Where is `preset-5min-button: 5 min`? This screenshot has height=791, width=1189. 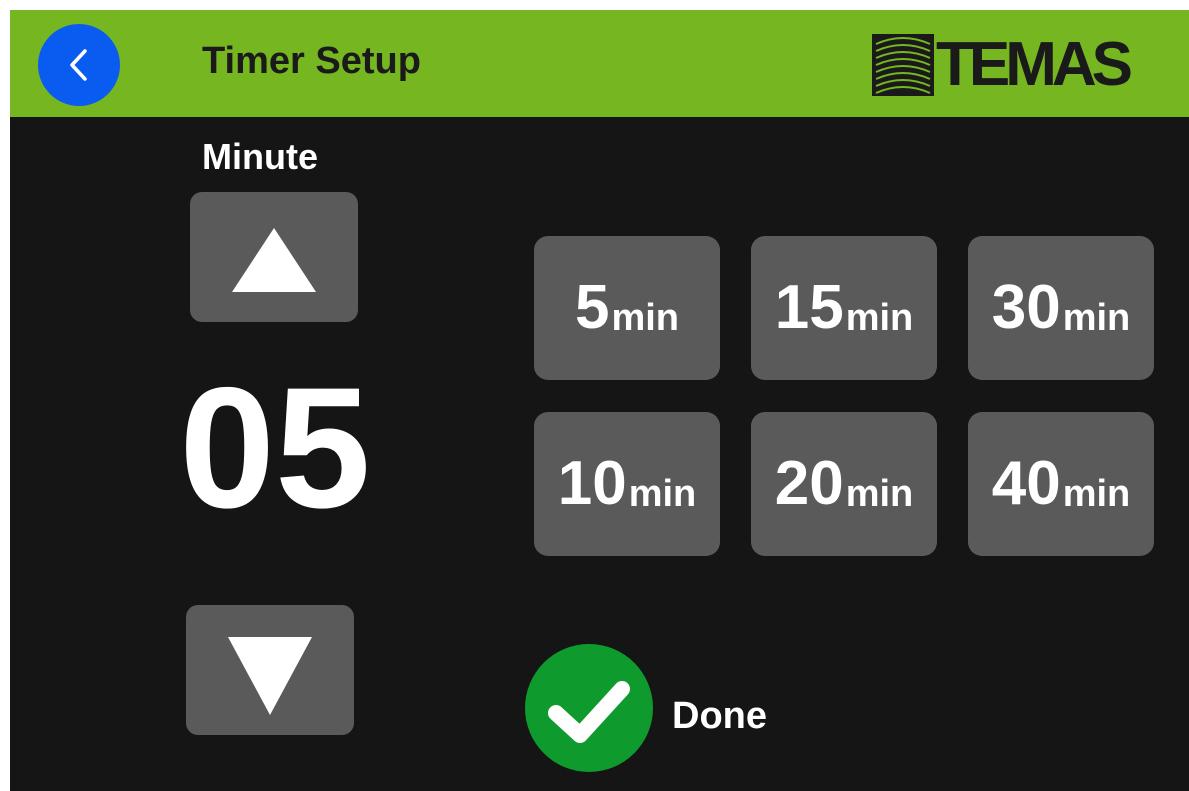 preset-5min-button: 5 min is located at coordinates (627, 308).